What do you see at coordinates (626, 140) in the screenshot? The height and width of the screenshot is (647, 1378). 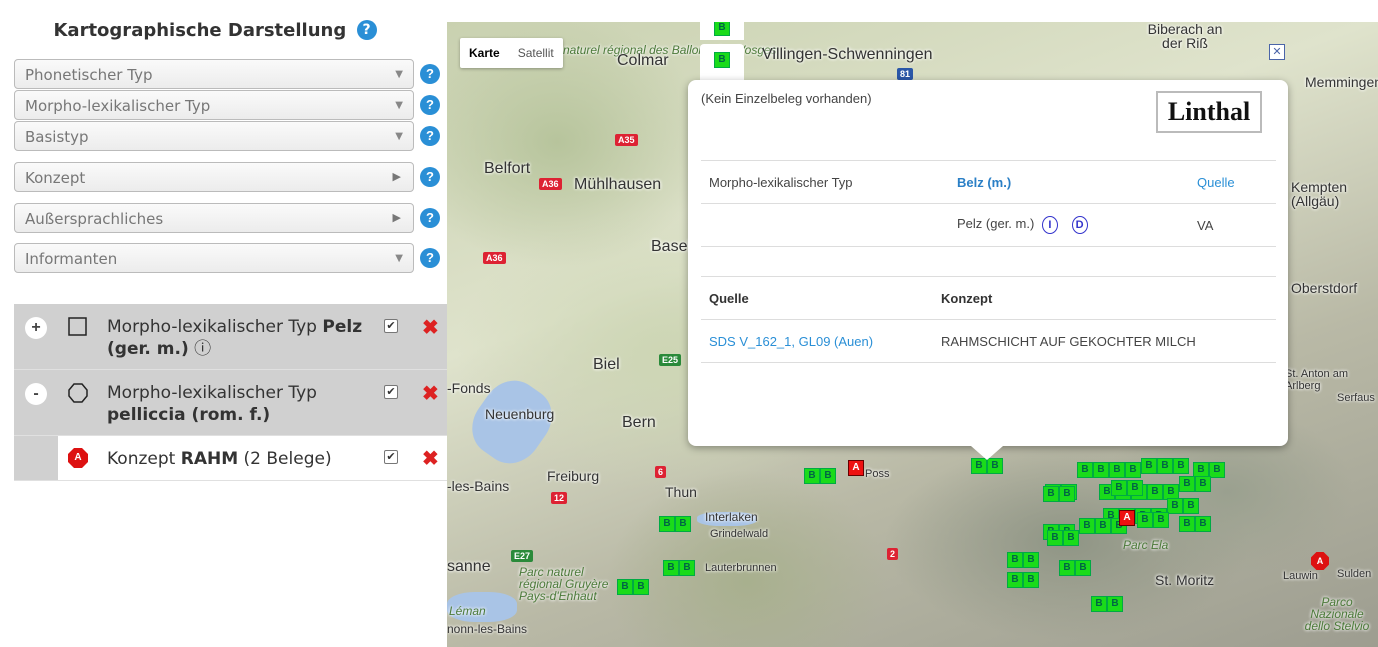 I see `road-badge: A35` at bounding box center [626, 140].